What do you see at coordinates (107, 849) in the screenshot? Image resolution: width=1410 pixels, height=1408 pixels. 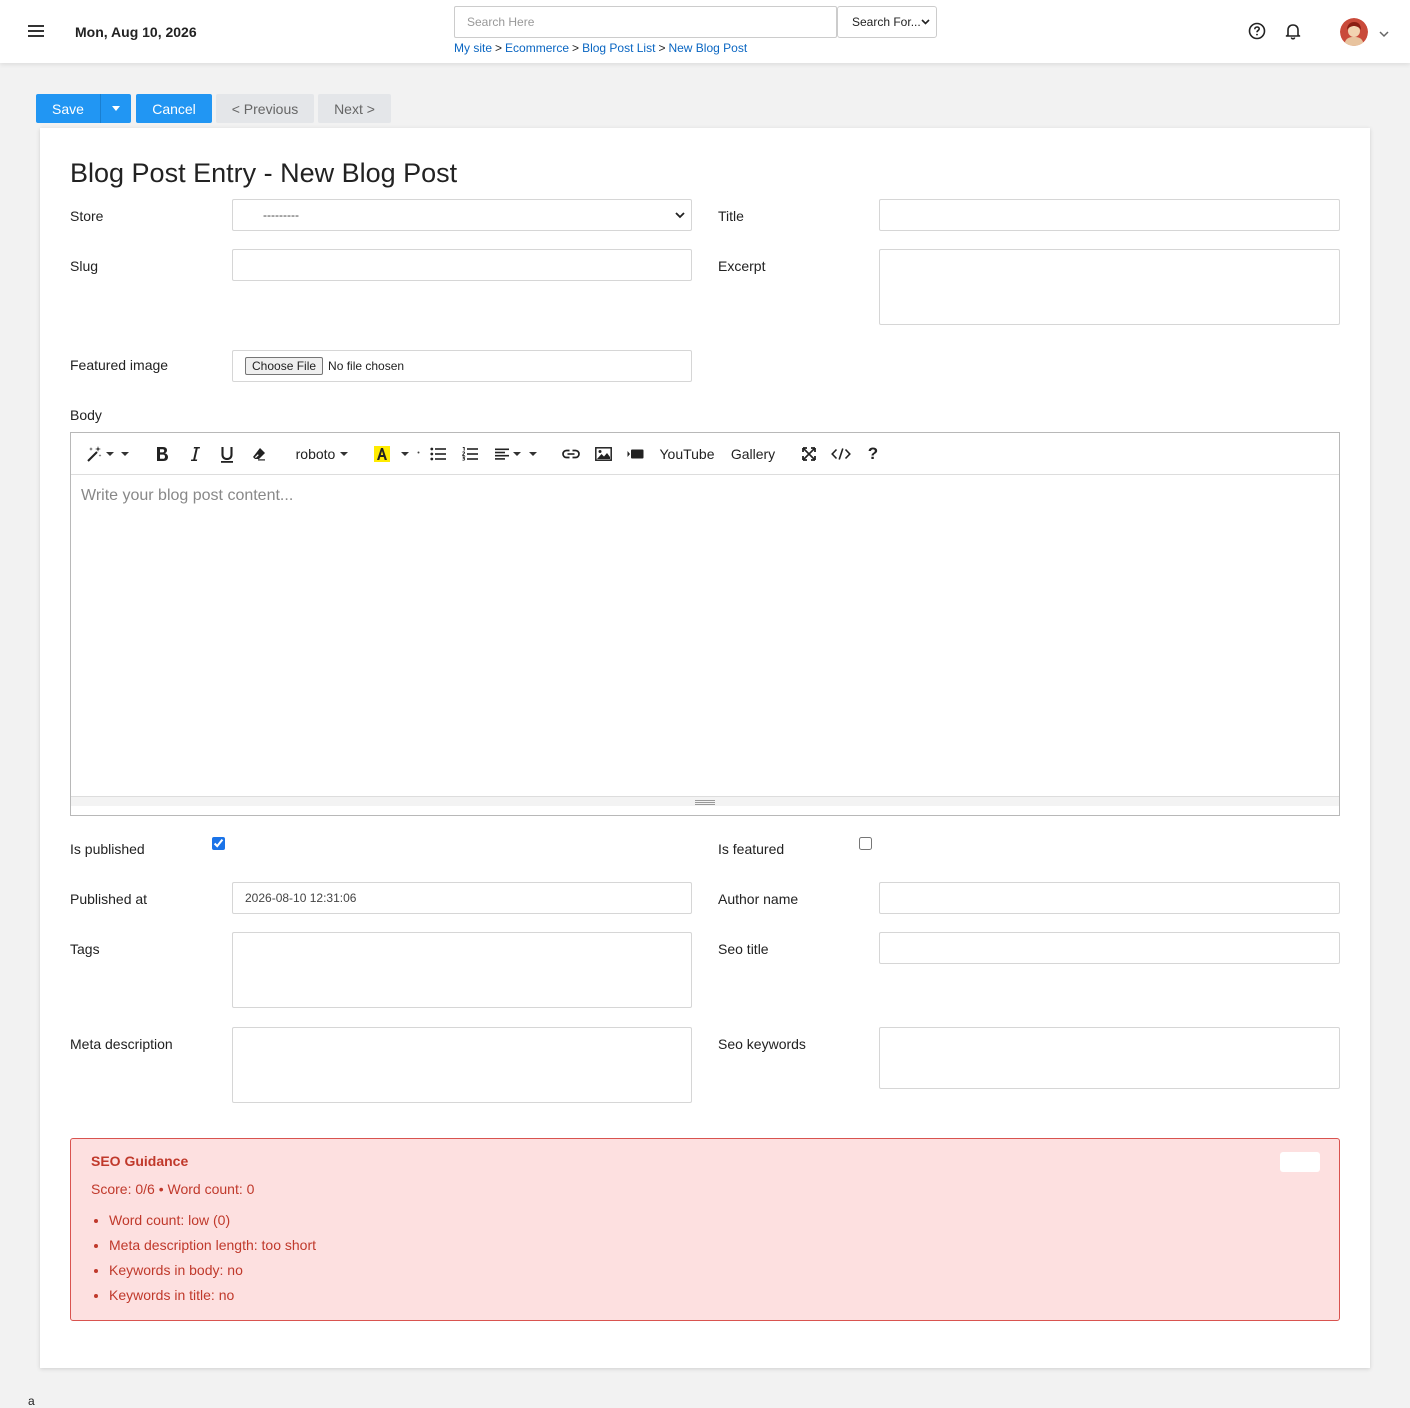 I see `is-published-label: Is published` at bounding box center [107, 849].